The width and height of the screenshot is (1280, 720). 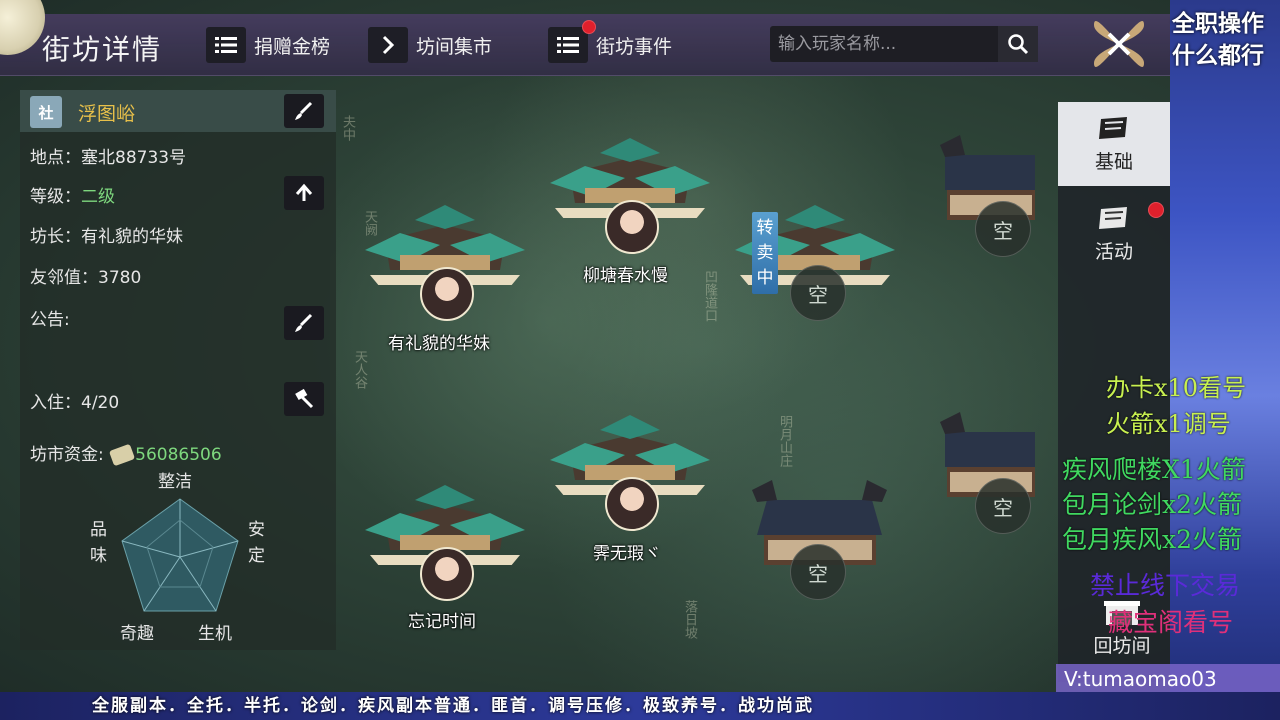 What do you see at coordinates (625, 276) in the screenshot?
I see `resident-name: 柳塘春水慢` at bounding box center [625, 276].